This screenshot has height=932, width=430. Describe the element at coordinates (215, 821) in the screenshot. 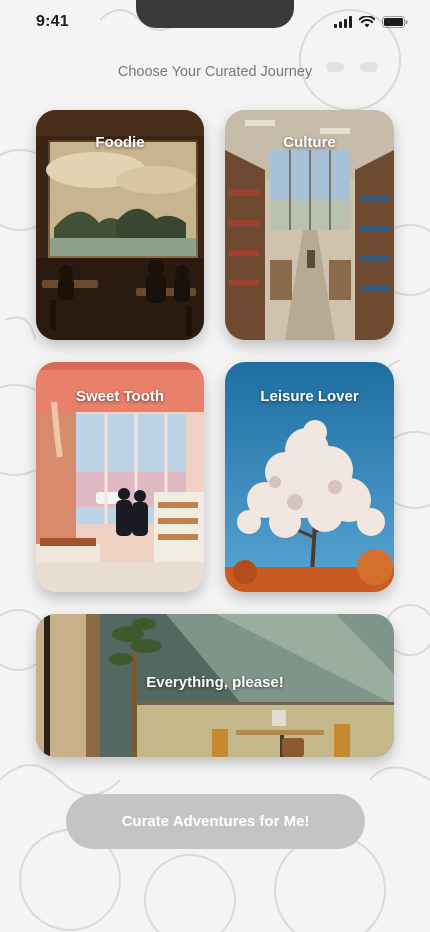

I see `curate-adventures-button: Curate Adventures for Me!` at that location.